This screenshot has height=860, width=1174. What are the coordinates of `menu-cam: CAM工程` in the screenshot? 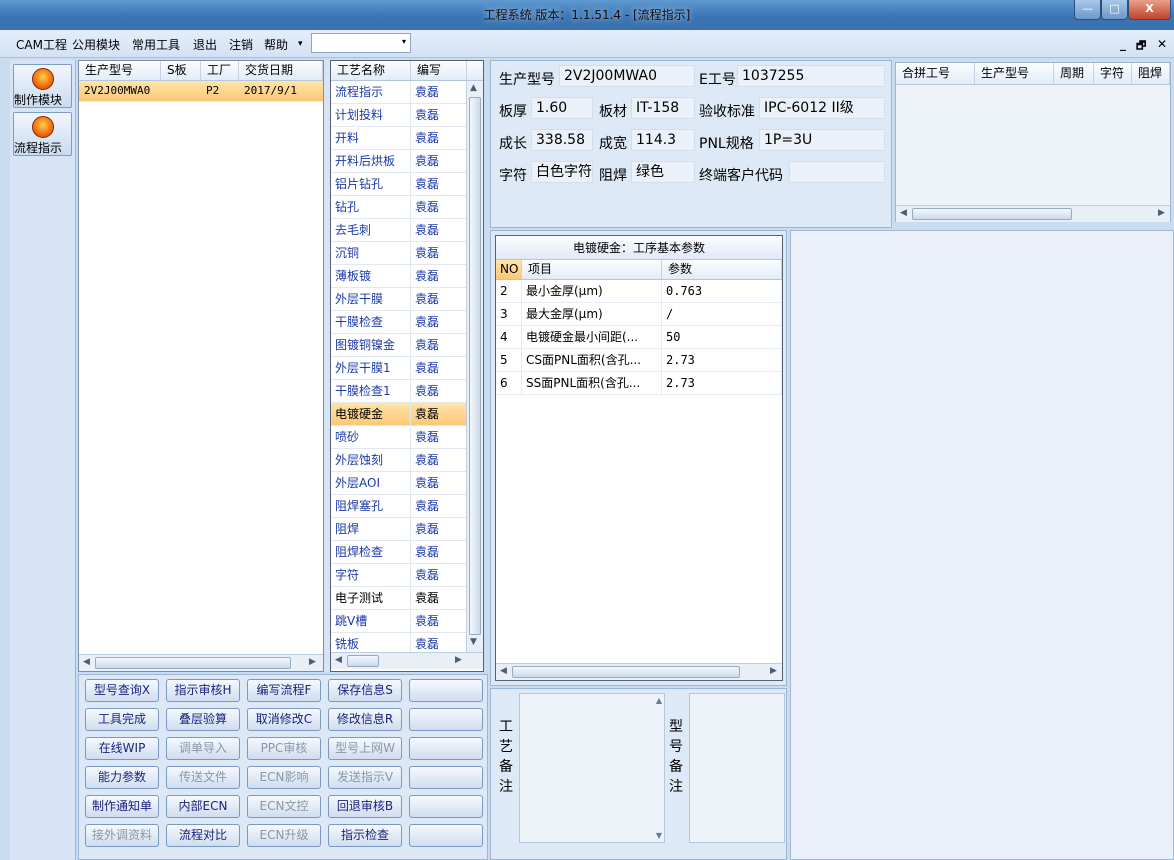 It's located at (41, 44).